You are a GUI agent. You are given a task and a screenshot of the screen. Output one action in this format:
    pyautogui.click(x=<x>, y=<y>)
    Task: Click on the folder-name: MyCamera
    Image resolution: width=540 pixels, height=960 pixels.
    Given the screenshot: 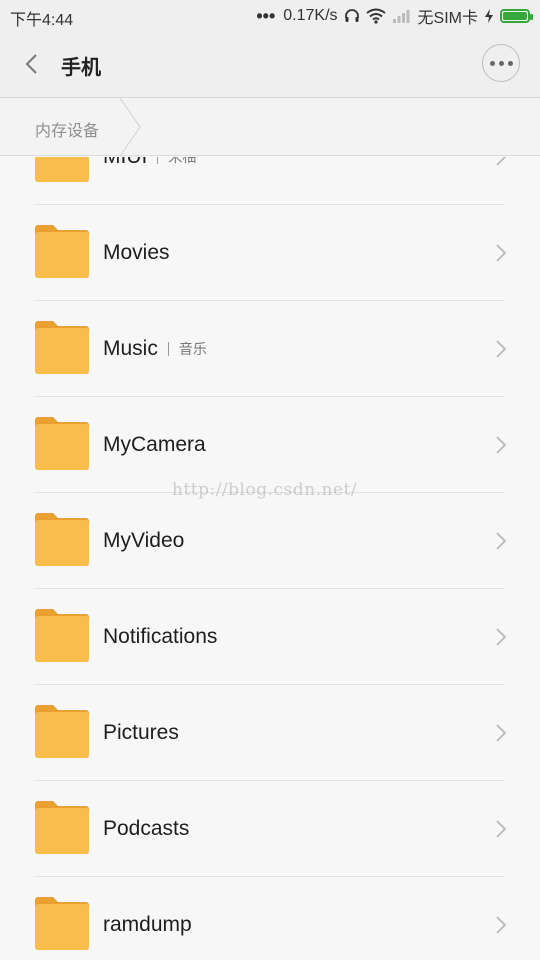 What is the action you would take?
    pyautogui.click(x=154, y=444)
    